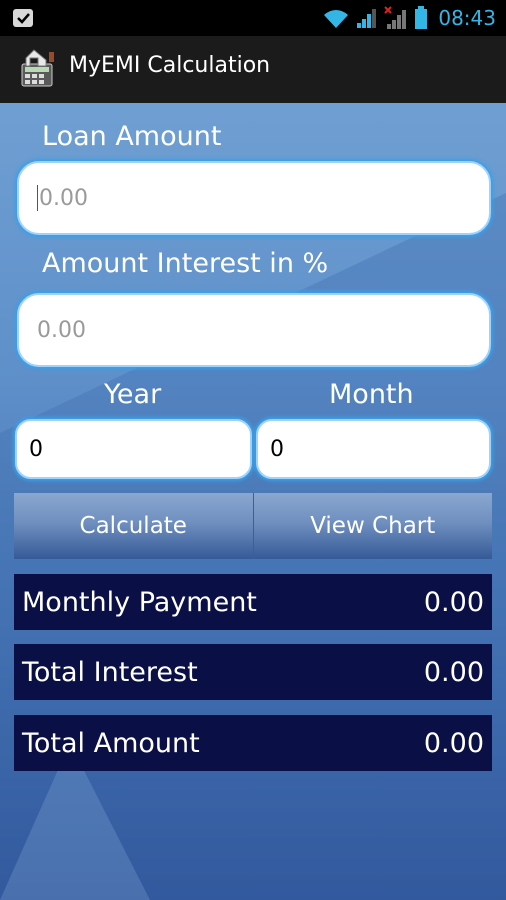  Describe the element at coordinates (132, 136) in the screenshot. I see `loan-amount-label: Loan Amount` at that location.